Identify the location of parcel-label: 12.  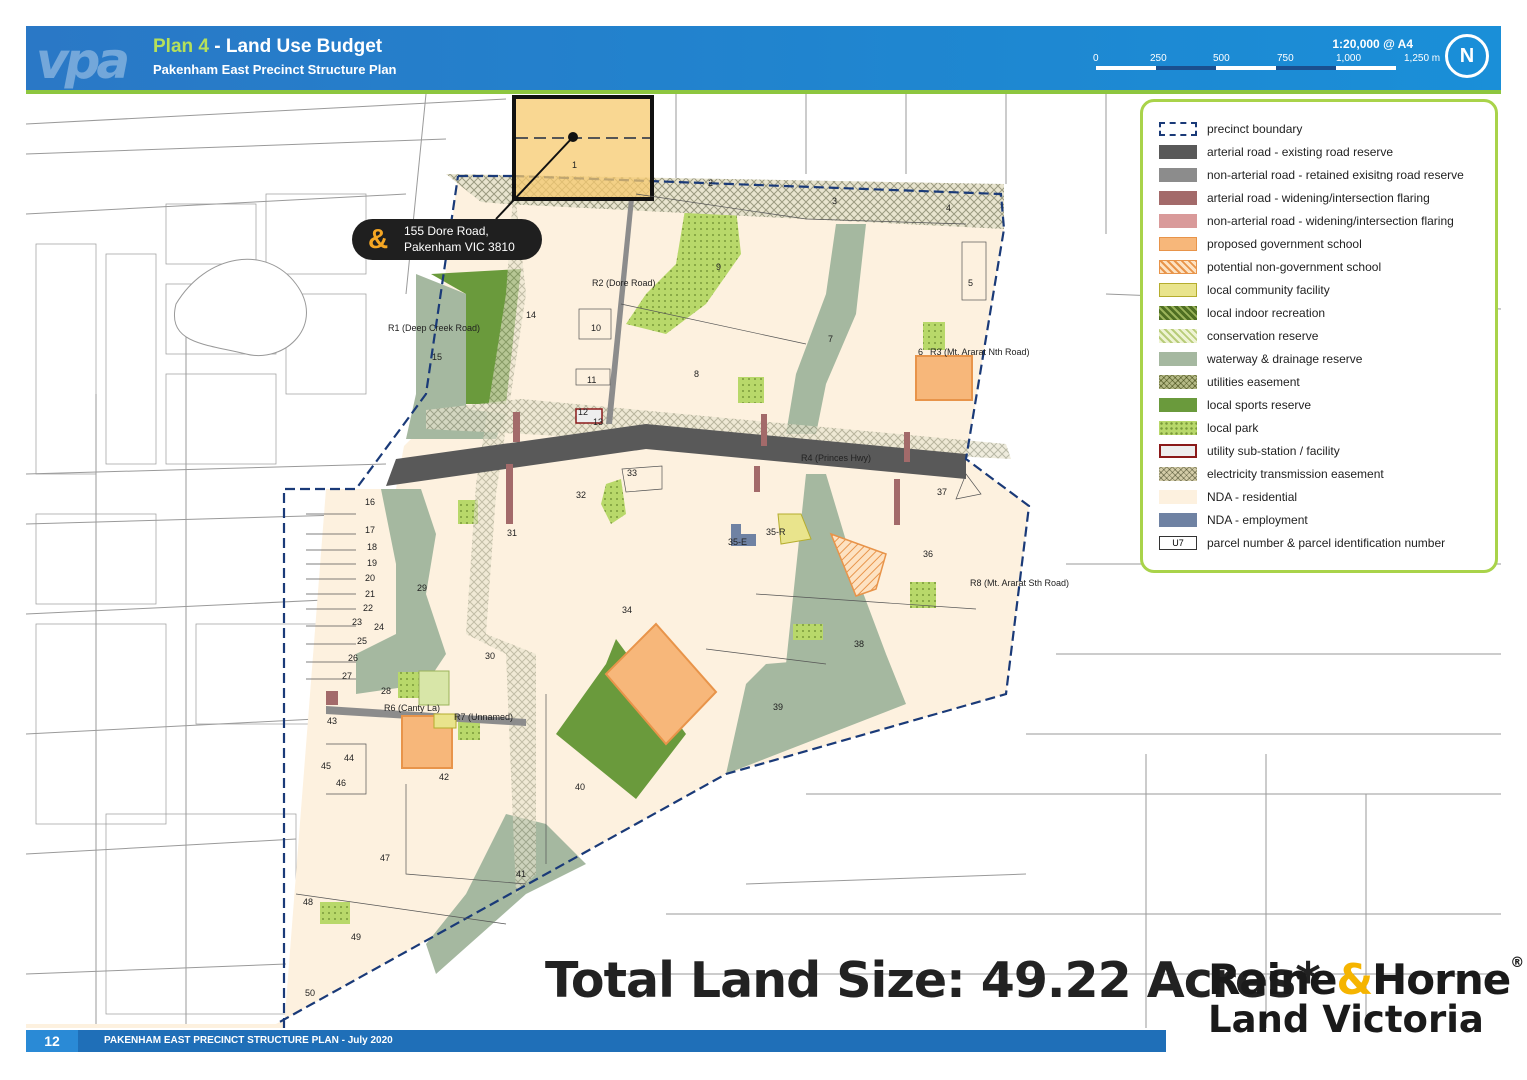
(583, 412).